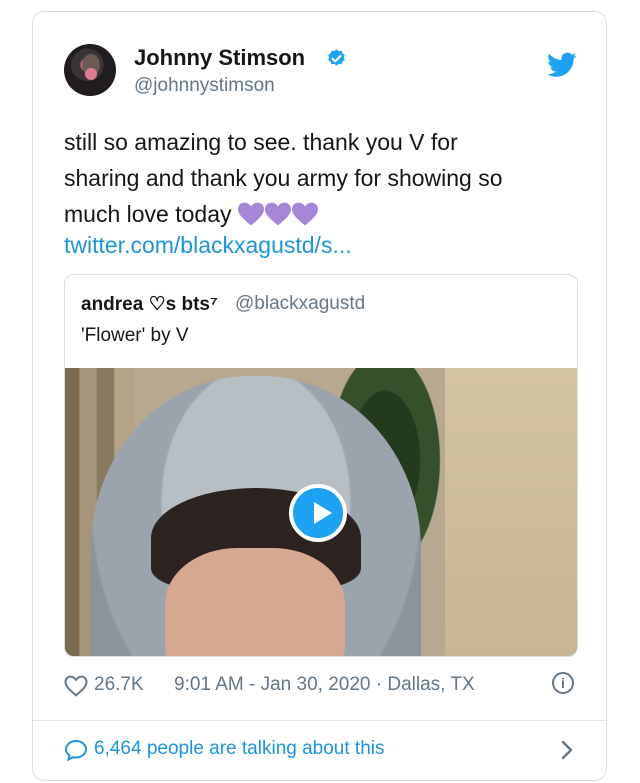 The height and width of the screenshot is (783, 640). What do you see at coordinates (562, 65) in the screenshot?
I see `twitter-bird-icon` at bounding box center [562, 65].